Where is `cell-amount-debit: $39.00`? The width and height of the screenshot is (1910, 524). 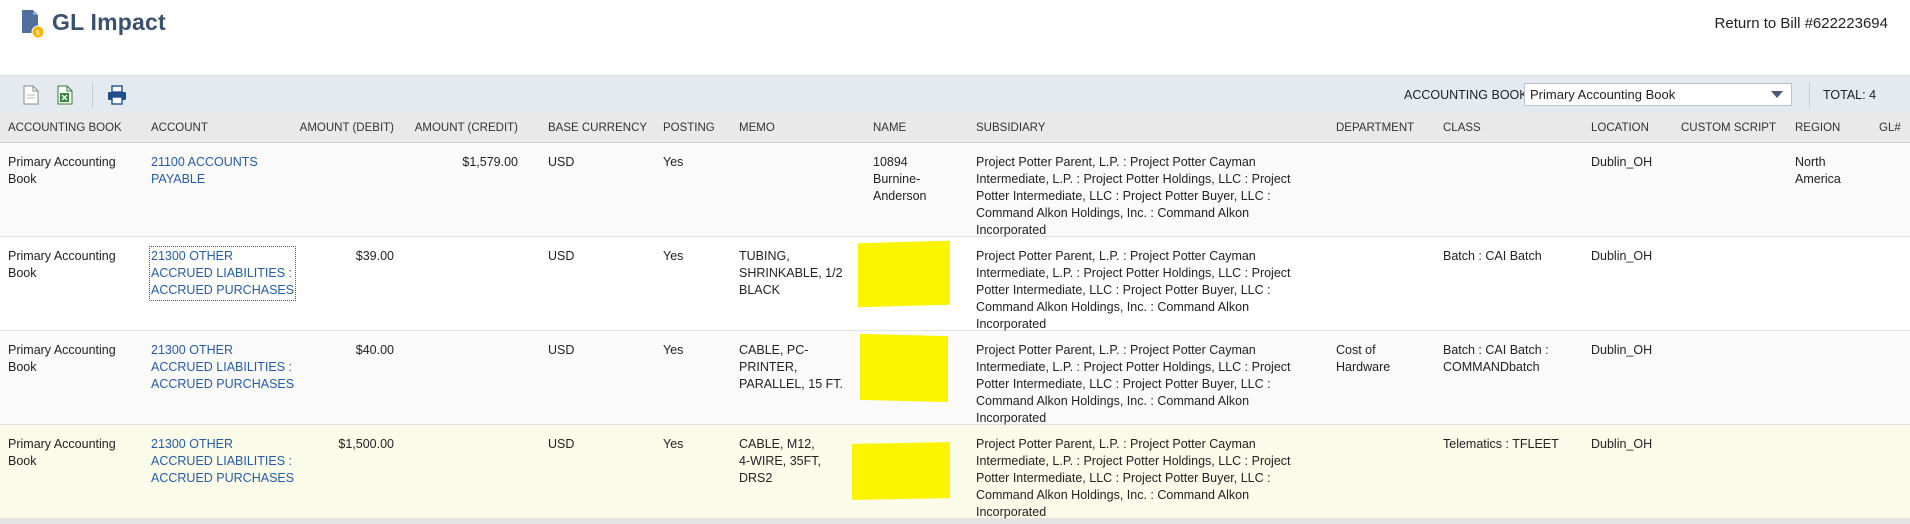
cell-amount-debit: $39.00 is located at coordinates (374, 256).